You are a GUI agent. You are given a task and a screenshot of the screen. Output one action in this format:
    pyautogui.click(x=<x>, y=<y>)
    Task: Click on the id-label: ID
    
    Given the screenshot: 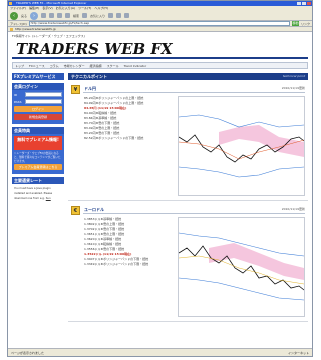 What is the action you would take?
    pyautogui.click(x=16, y=94)
    